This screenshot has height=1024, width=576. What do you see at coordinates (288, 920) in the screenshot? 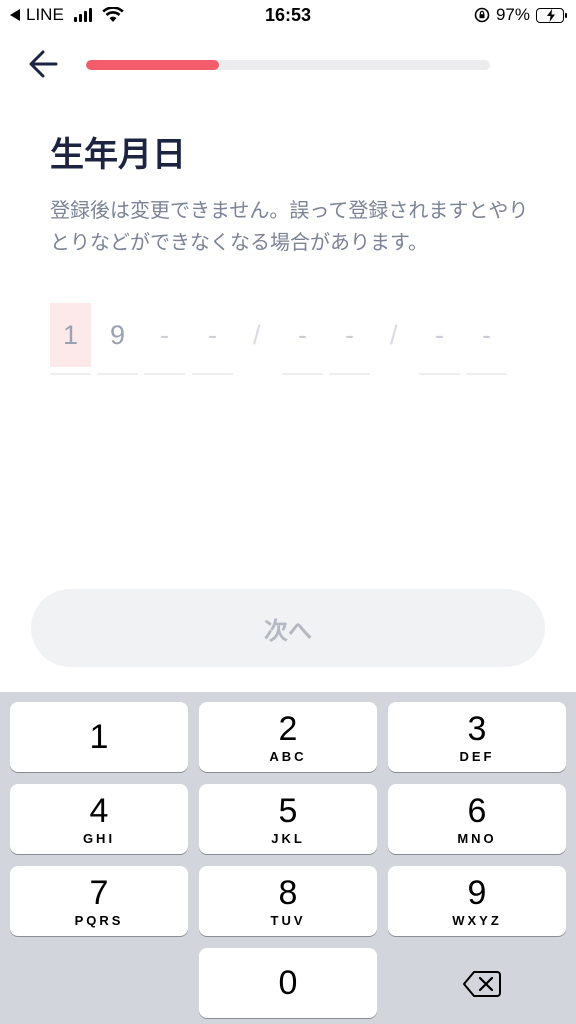
I see `key-letters: TUV` at bounding box center [288, 920].